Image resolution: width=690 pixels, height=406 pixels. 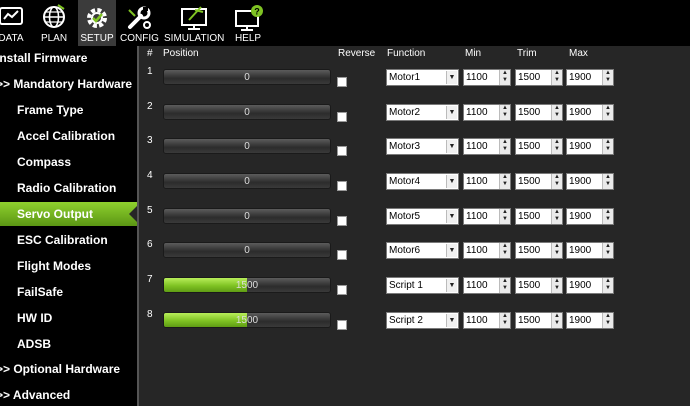 I want to click on toolbar-button-setup: SETUP, so click(x=97, y=23).